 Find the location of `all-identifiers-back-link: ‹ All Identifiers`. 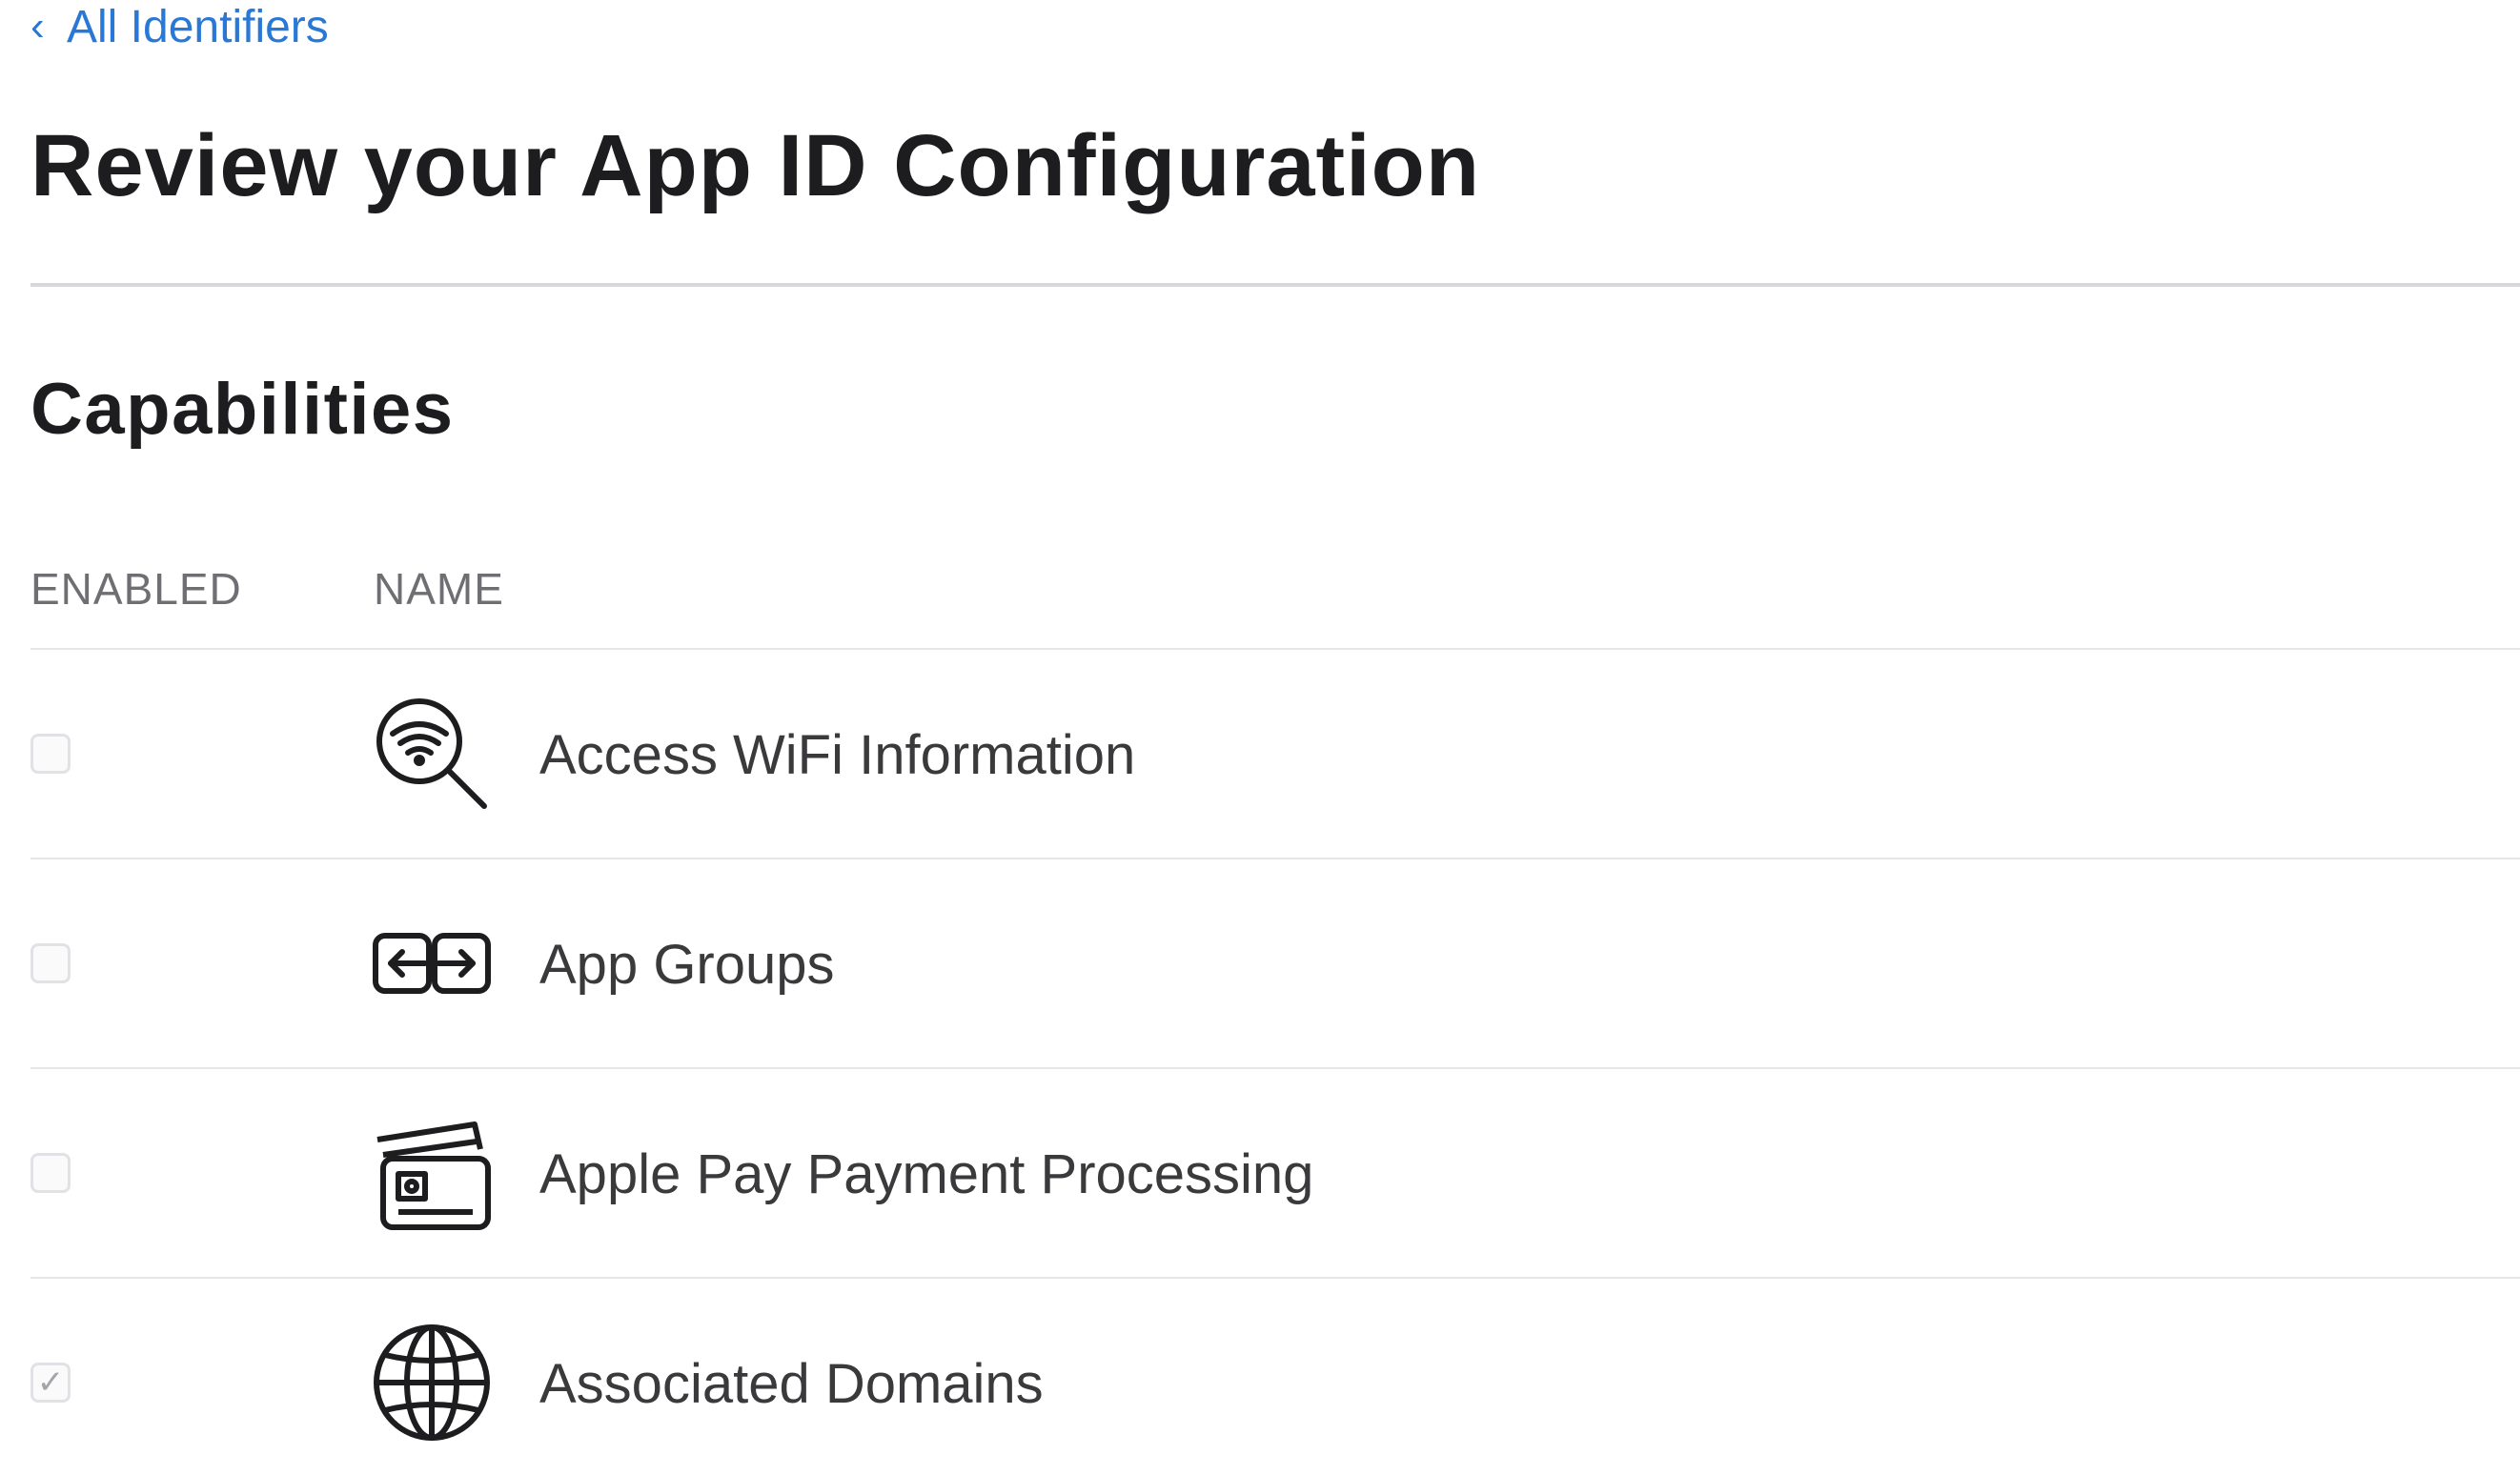

all-identifiers-back-link: ‹ All Identifiers is located at coordinates (180, 27).